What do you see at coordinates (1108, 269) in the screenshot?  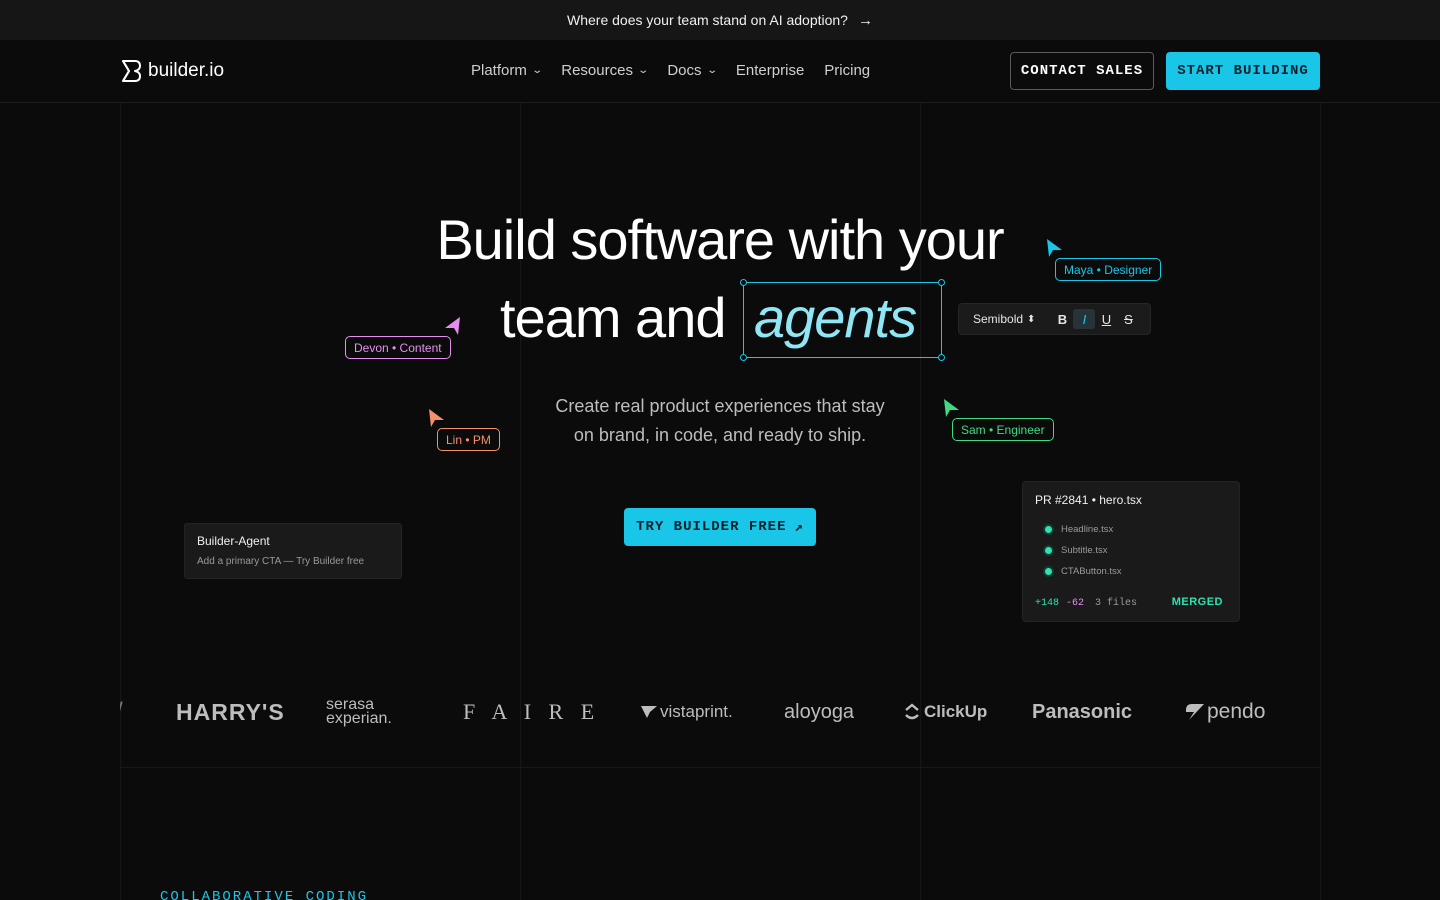 I see `collaborator-tag-maya: Maya • Designer` at bounding box center [1108, 269].